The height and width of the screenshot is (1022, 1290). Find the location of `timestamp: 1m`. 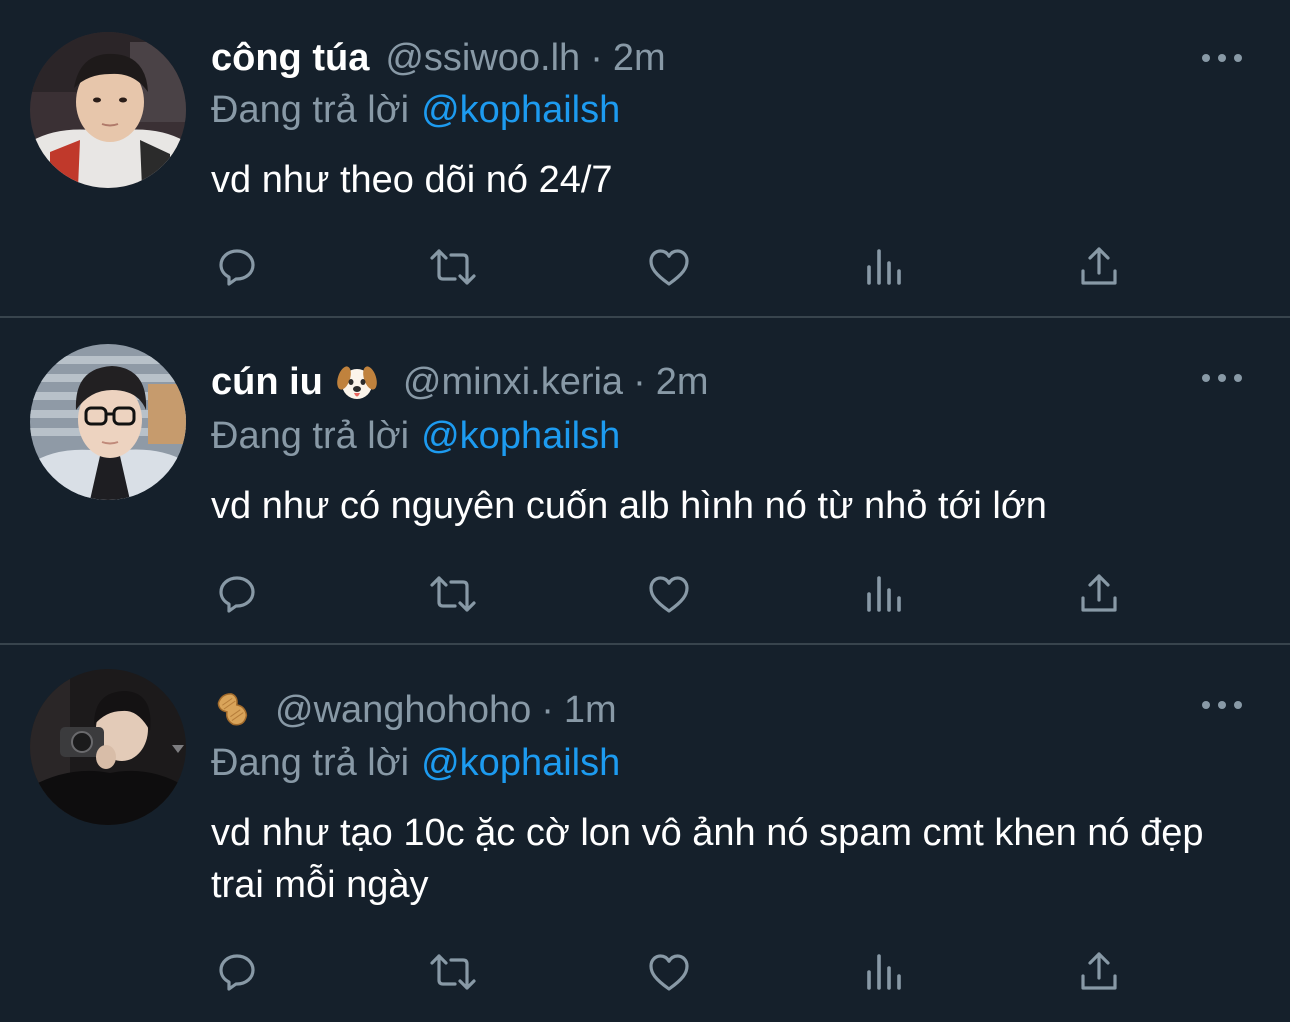

timestamp: 1m is located at coordinates (590, 710).